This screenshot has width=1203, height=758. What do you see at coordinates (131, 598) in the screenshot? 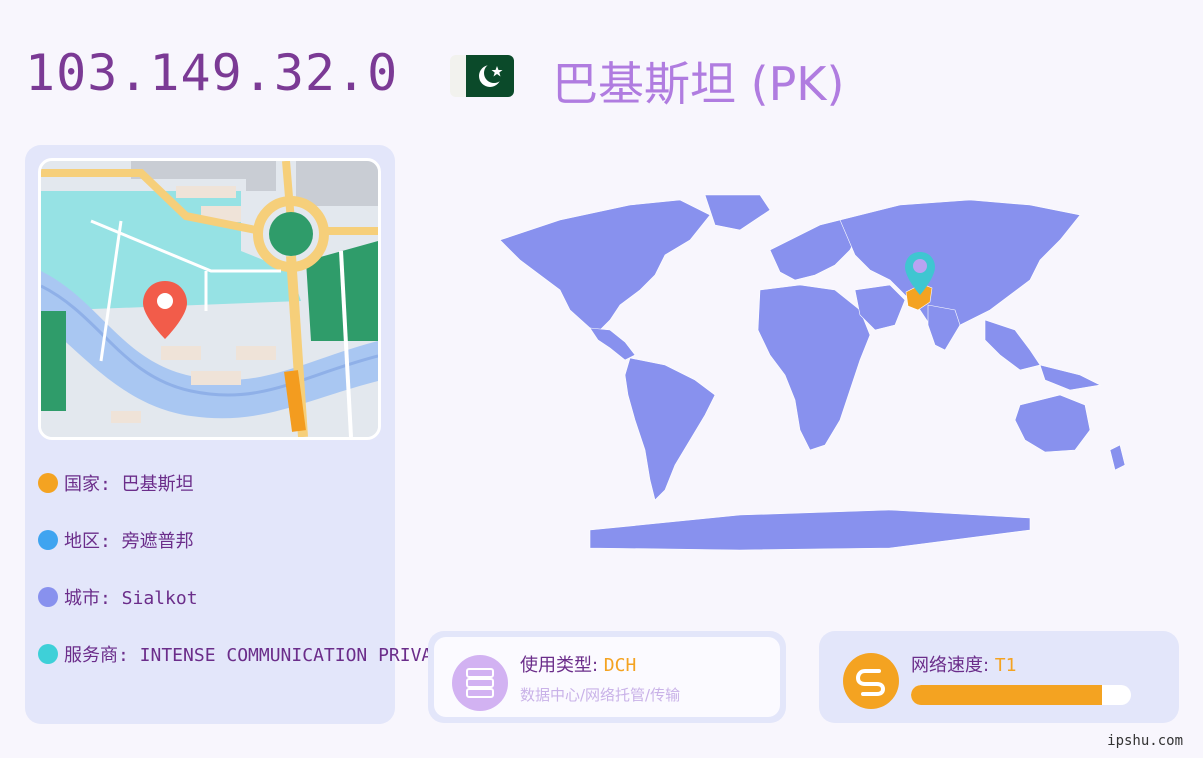
I see `info-city-text: 城市: Sialkot` at bounding box center [131, 598].